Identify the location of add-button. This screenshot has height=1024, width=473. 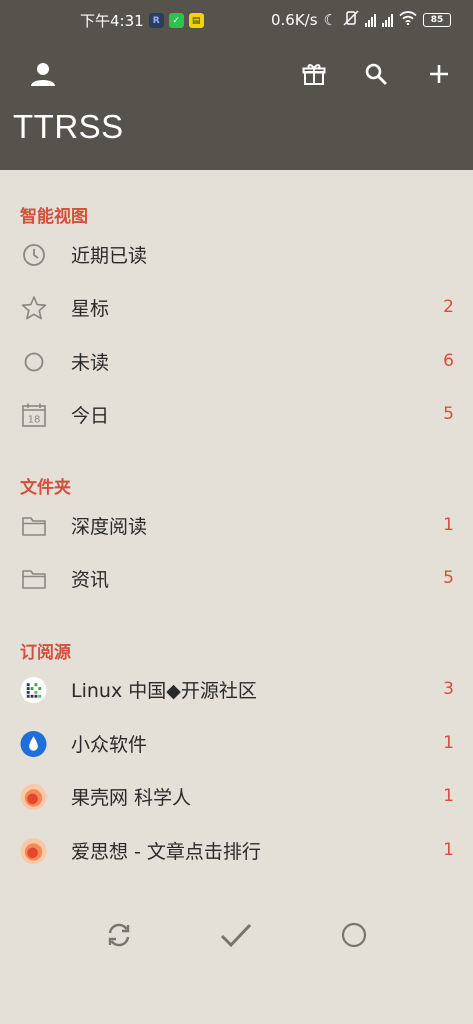
(439, 76).